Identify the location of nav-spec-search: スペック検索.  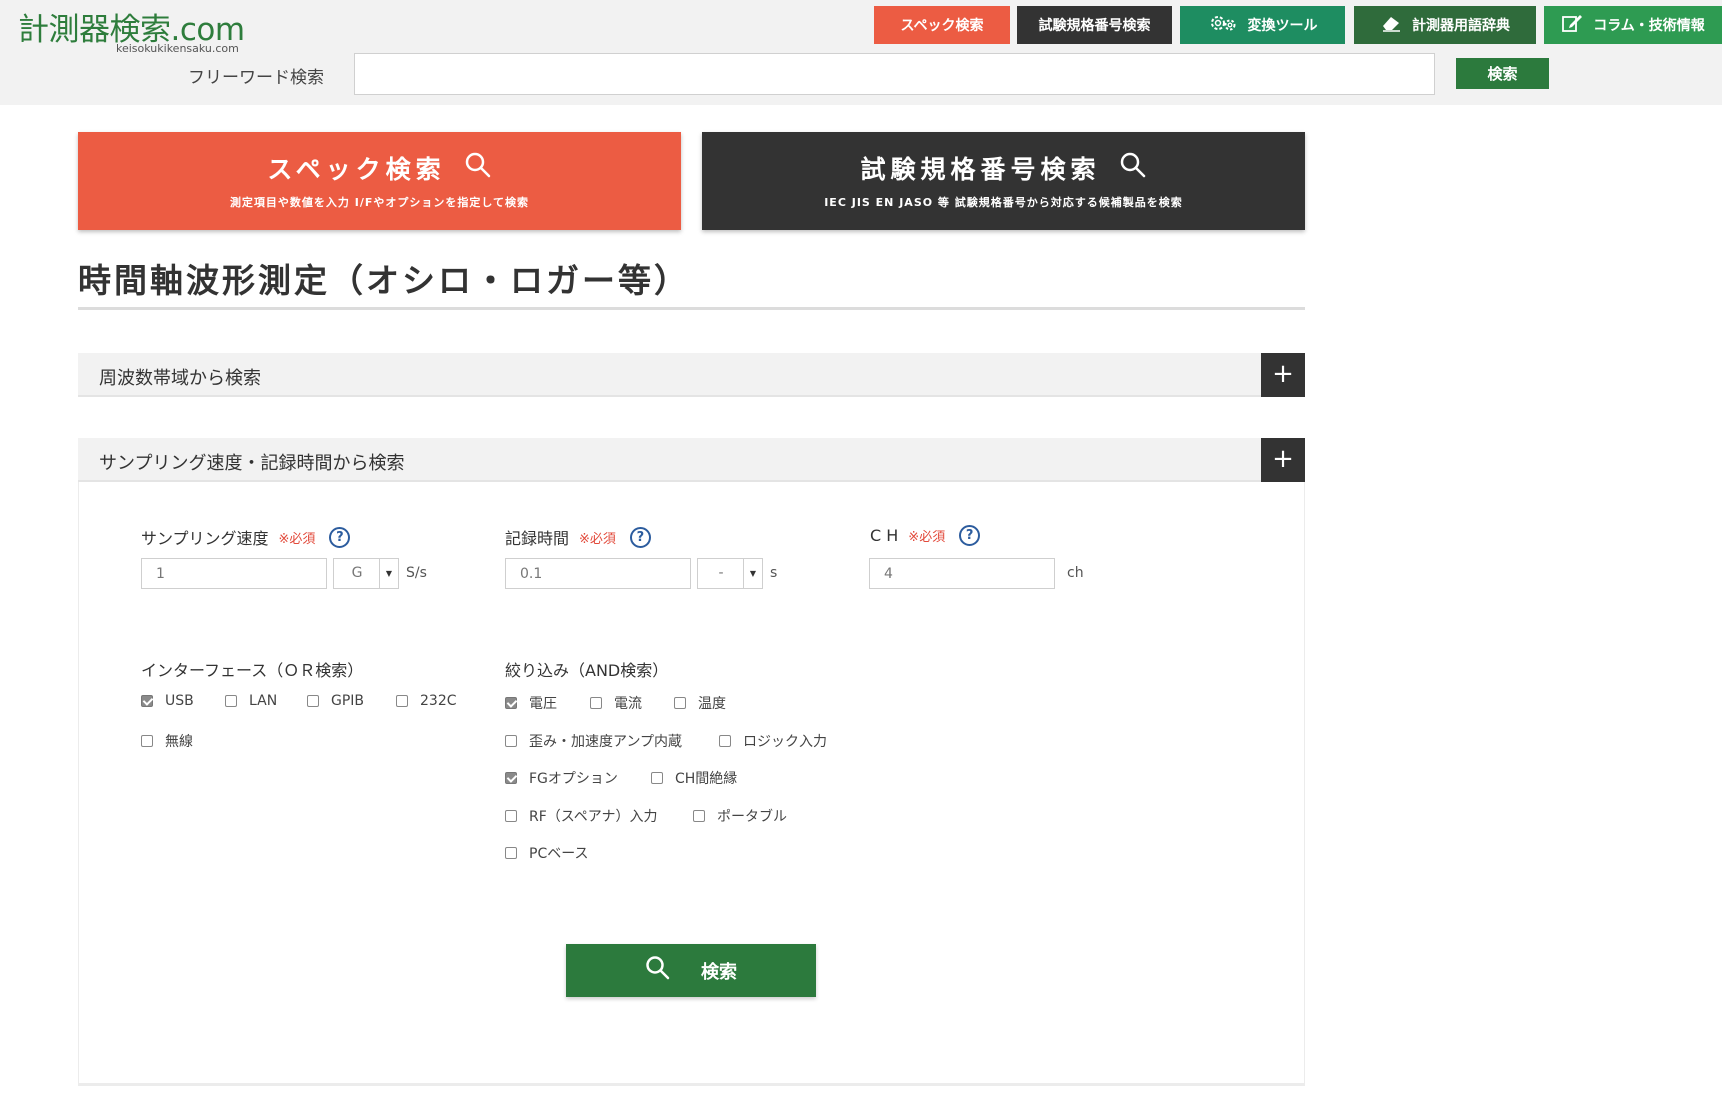
(942, 25).